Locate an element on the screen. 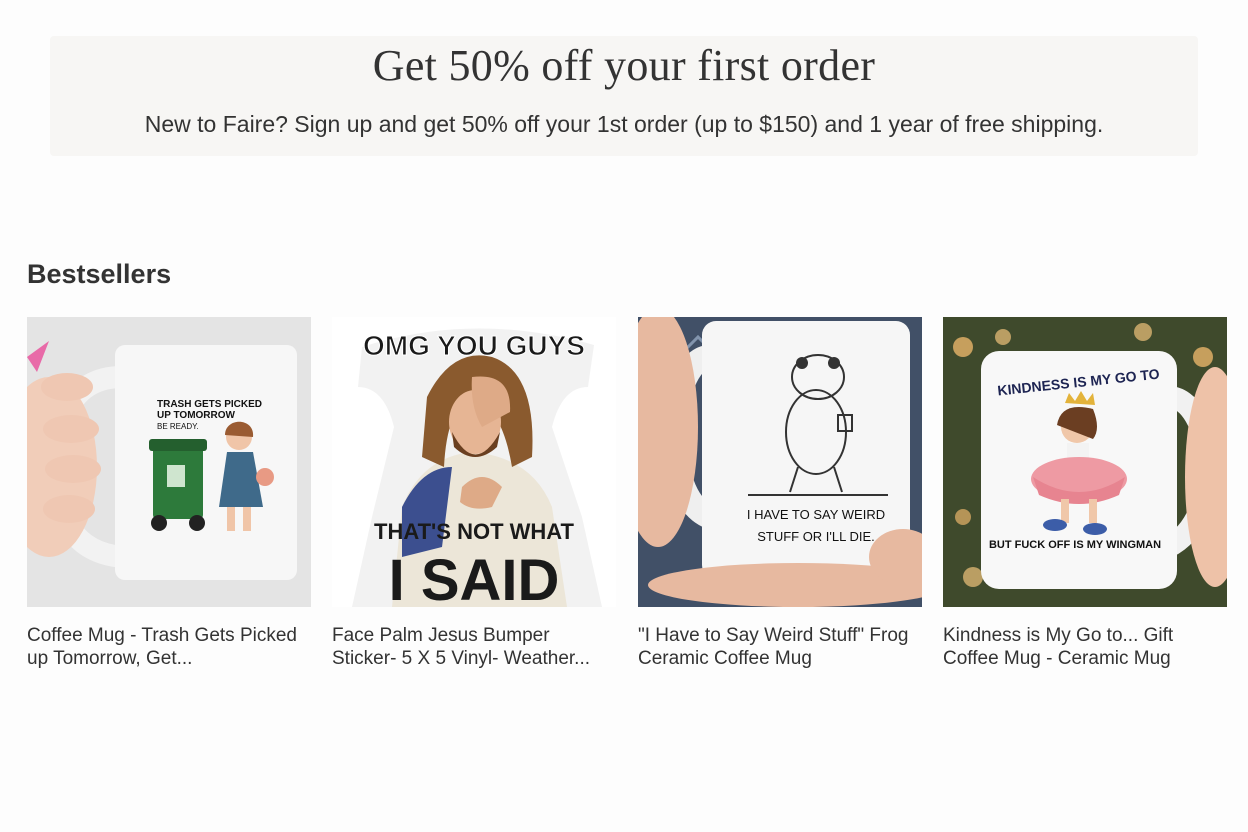  sticker-text-middle: THAT'S NOT WHAT is located at coordinates (474, 531).